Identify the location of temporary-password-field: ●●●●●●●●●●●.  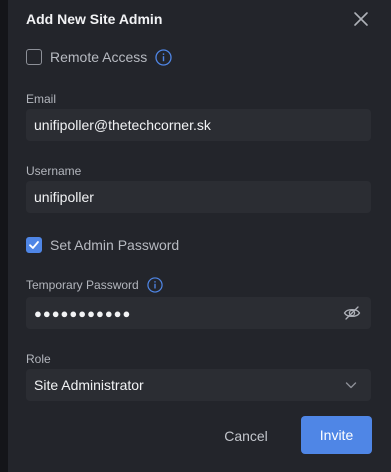
(198, 313).